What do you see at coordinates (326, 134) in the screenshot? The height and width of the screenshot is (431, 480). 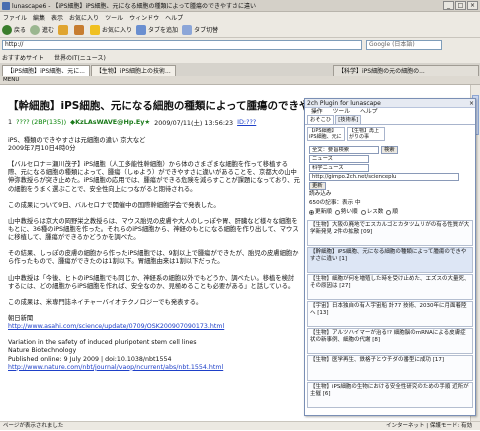 I see `panel-subtab-1: 【iPS細胞】iPS細胞、元に` at bounding box center [326, 134].